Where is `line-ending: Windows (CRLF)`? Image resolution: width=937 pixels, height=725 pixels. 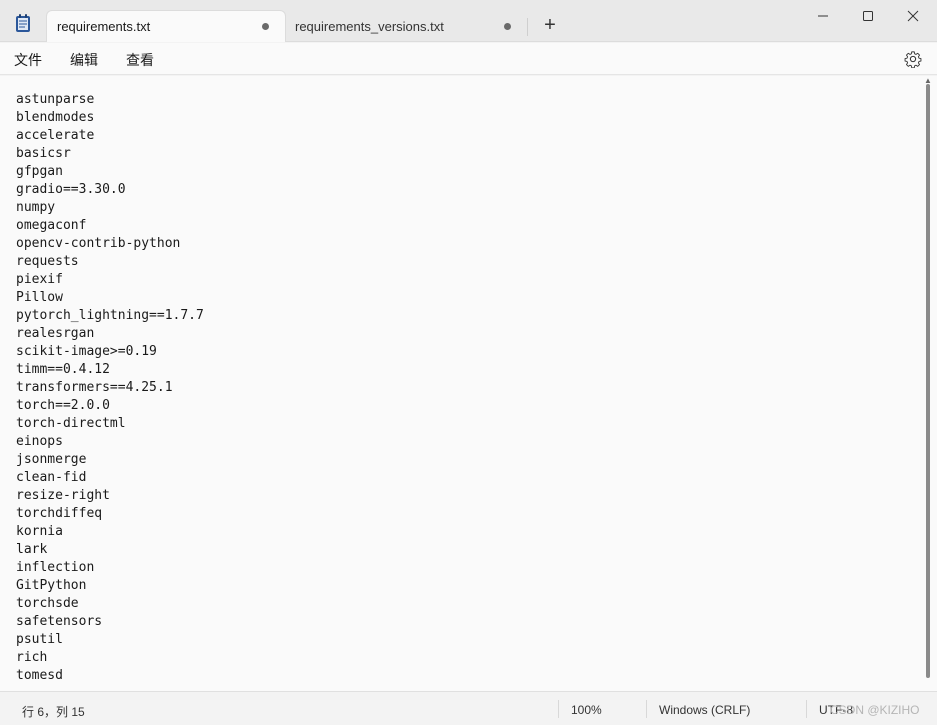 line-ending: Windows (CRLF) is located at coordinates (704, 710).